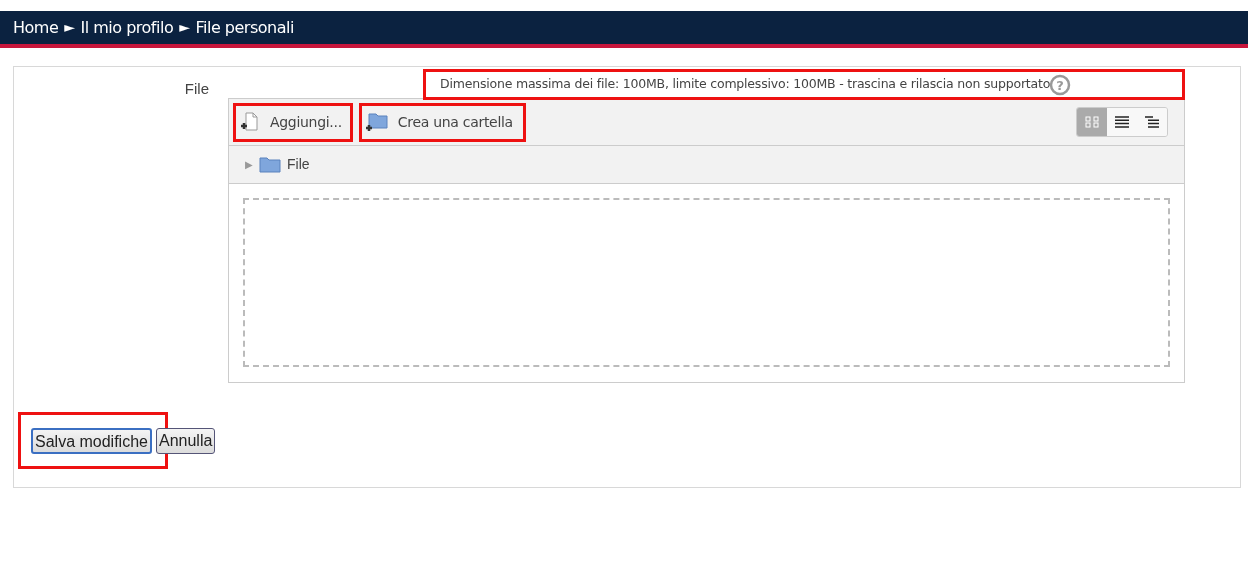 The image size is (1248, 574). Describe the element at coordinates (127, 27) in the screenshot. I see `breadcrumb-link: Il mio profilo` at that location.